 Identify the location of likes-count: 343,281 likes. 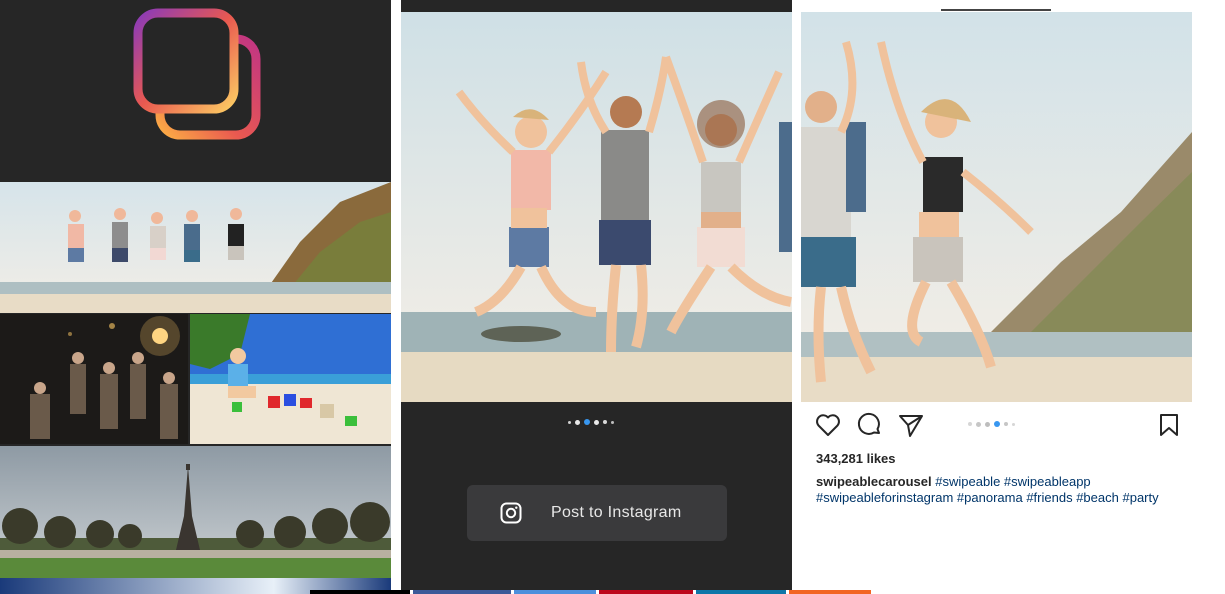
(856, 458).